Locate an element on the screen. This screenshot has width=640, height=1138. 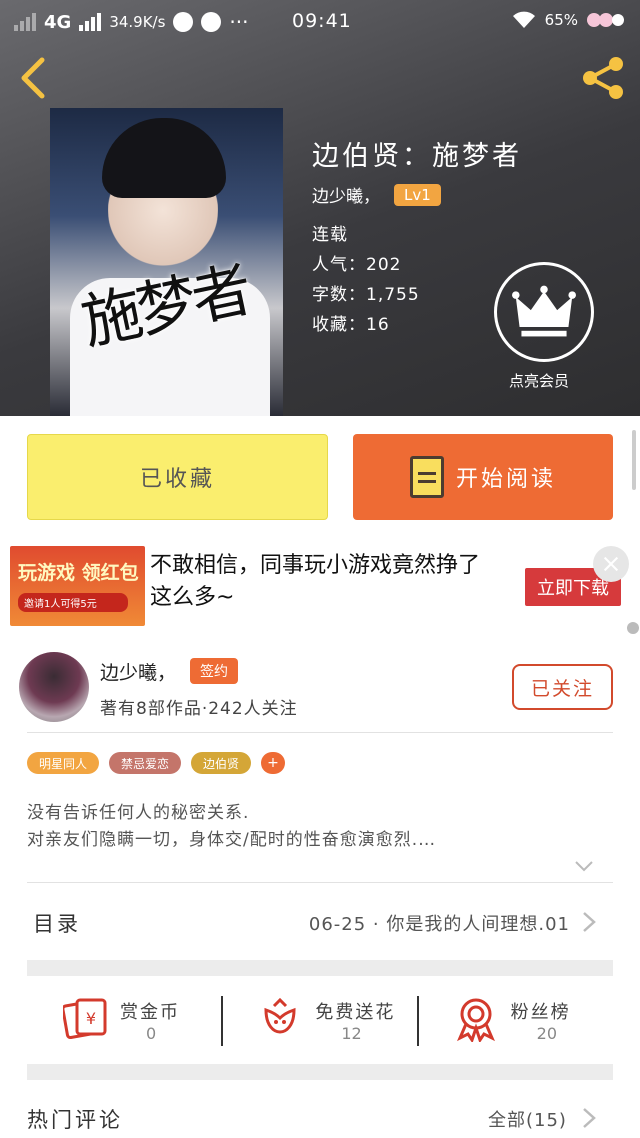
reward-label: 赏金币 is located at coordinates (150, 1012).